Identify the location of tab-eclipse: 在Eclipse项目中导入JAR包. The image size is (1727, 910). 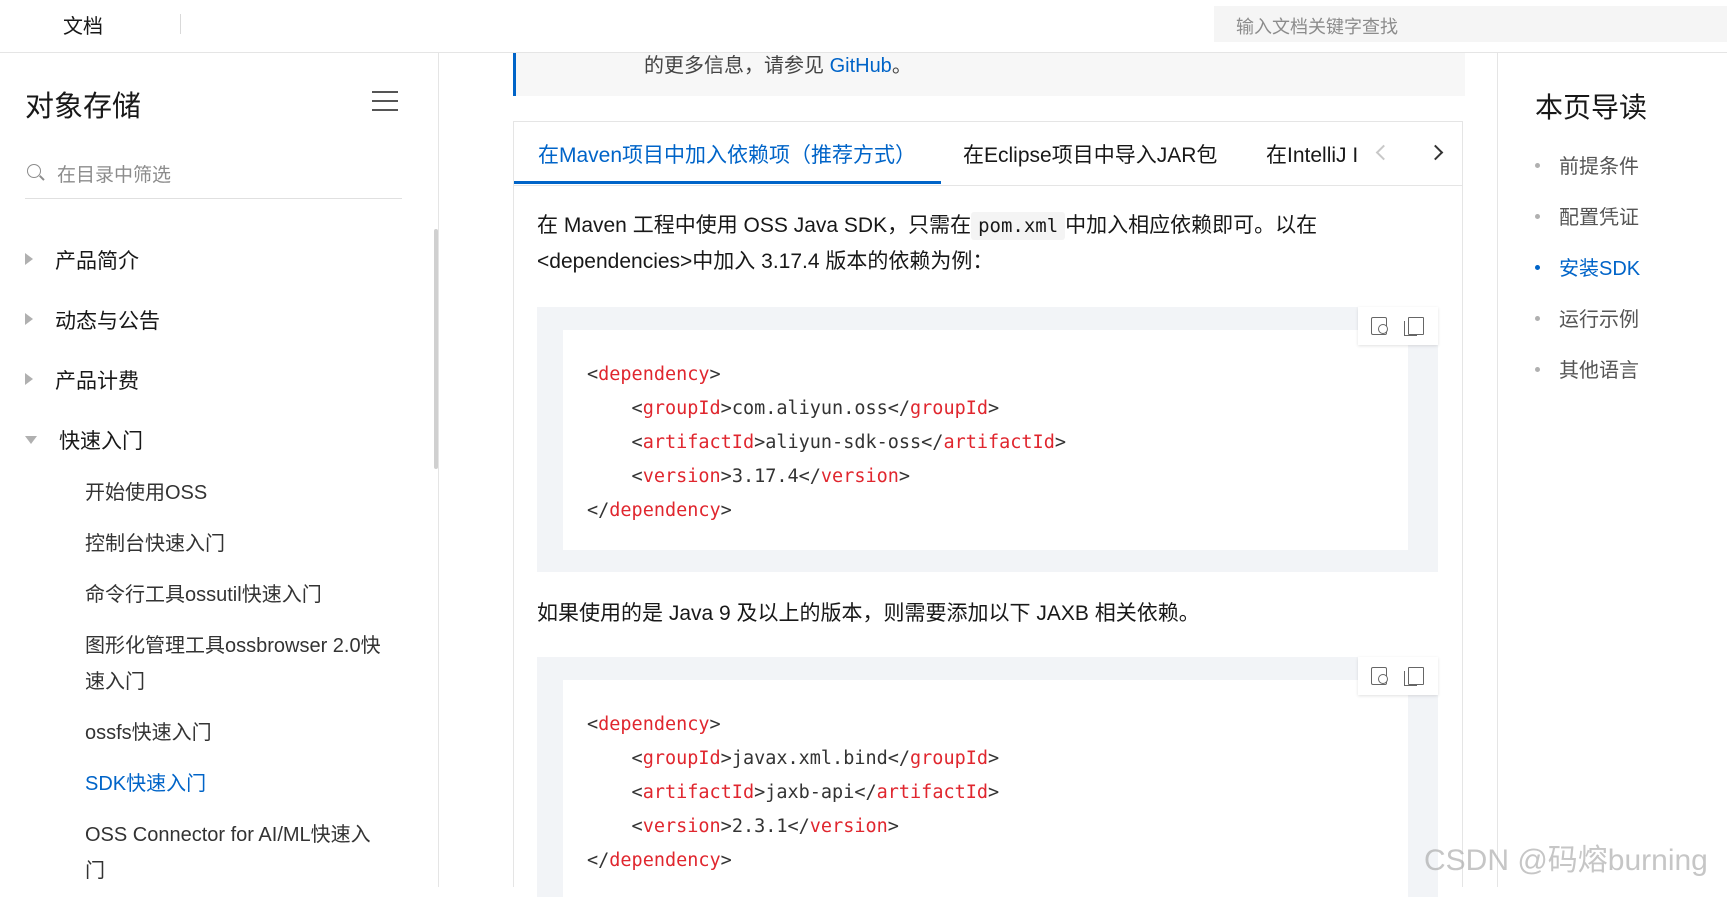
(1090, 154).